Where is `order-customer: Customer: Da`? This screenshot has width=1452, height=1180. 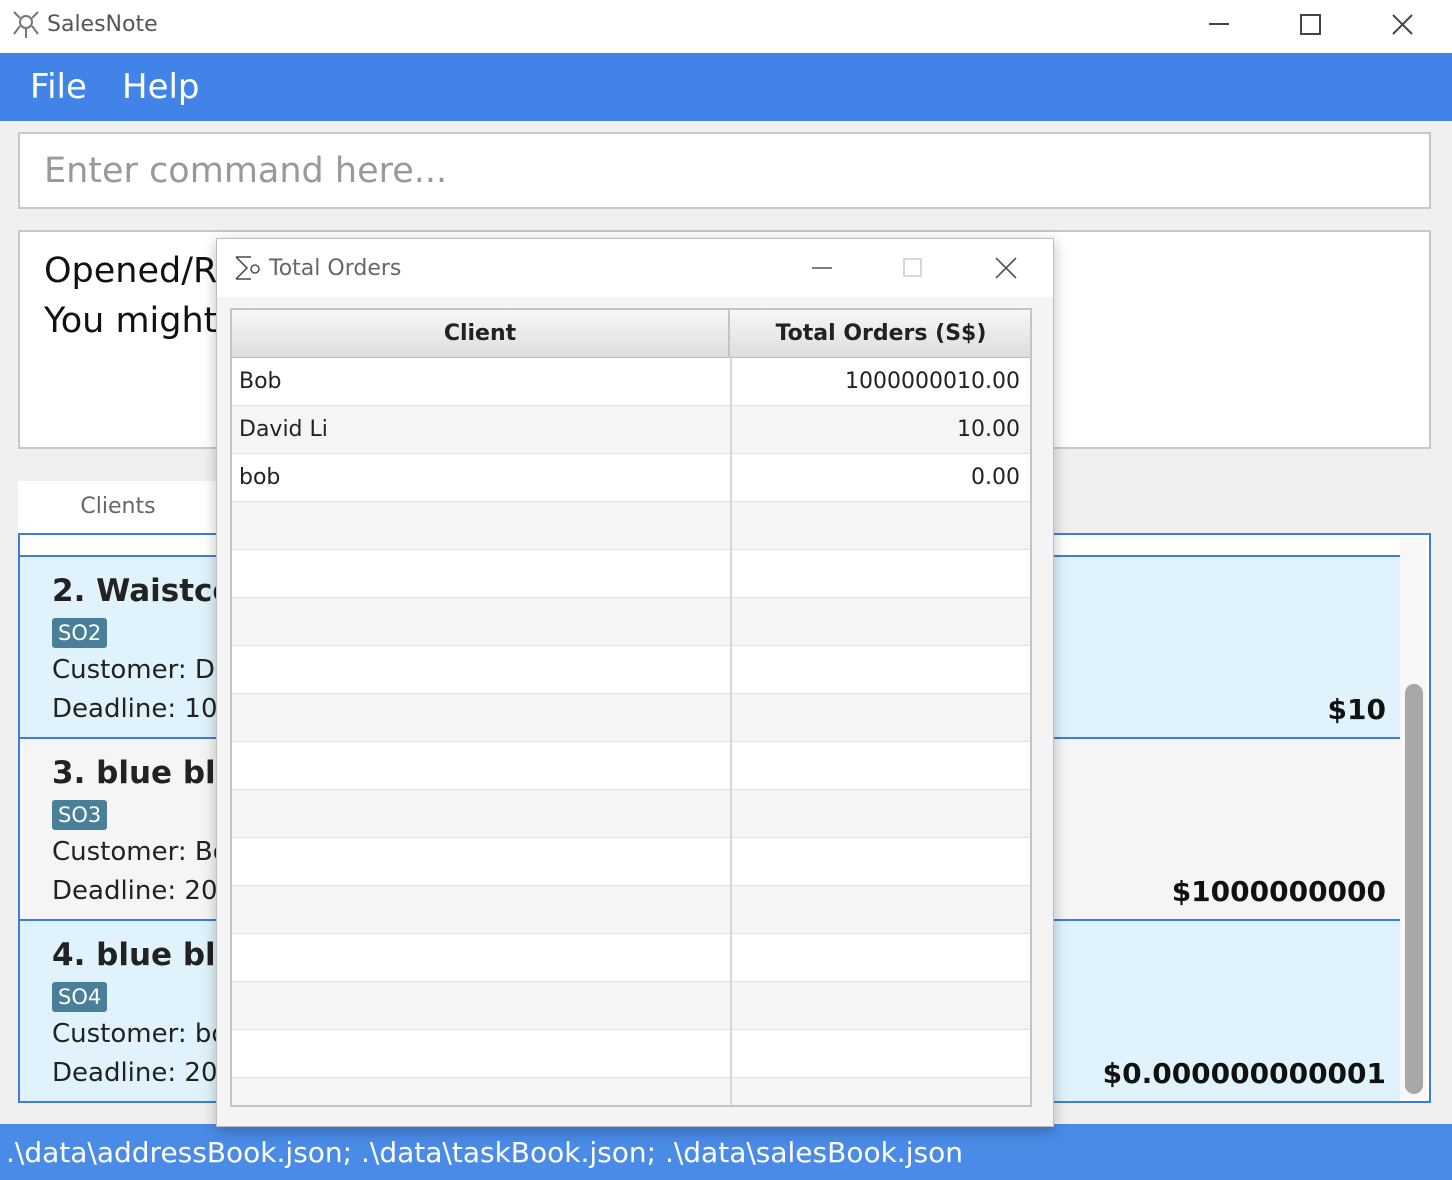
order-customer: Customer: Da is located at coordinates (141, 670).